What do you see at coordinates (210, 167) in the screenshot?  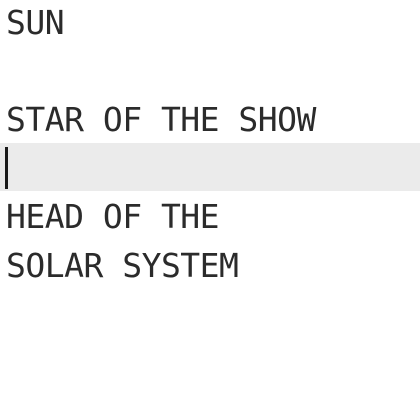 I see `editor-current-line` at bounding box center [210, 167].